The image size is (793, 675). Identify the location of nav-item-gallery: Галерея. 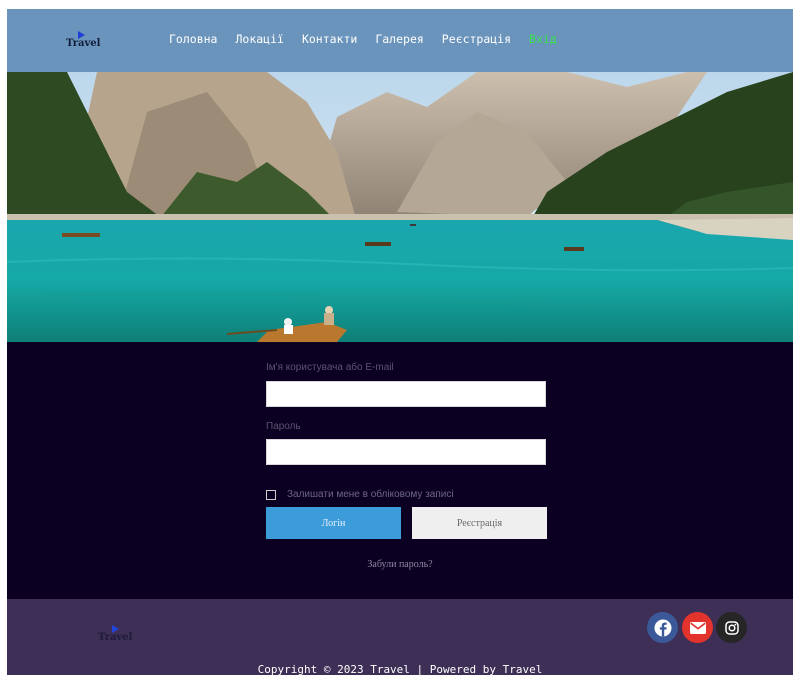
(399, 39).